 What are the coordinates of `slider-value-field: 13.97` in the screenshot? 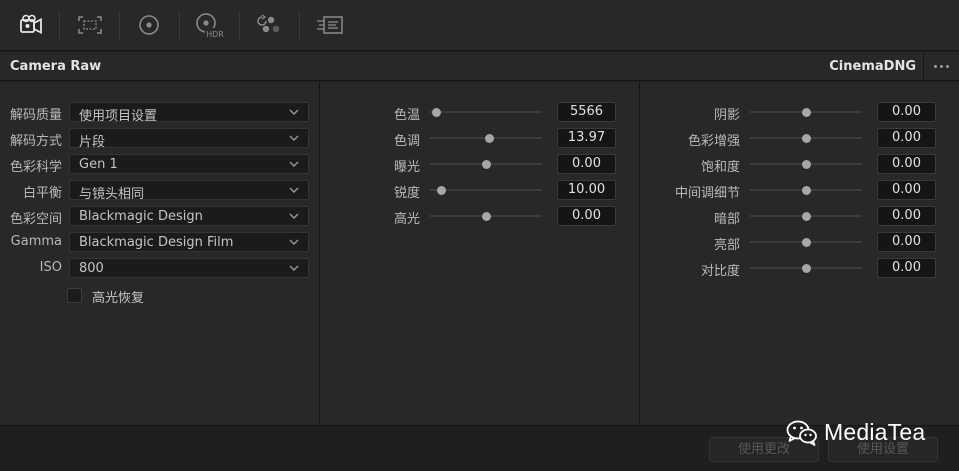 It's located at (586, 138).